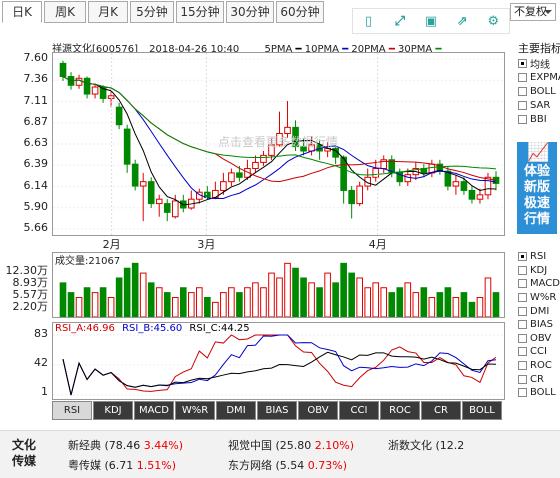  I want to click on main-index-option: BBI, so click(539, 119).